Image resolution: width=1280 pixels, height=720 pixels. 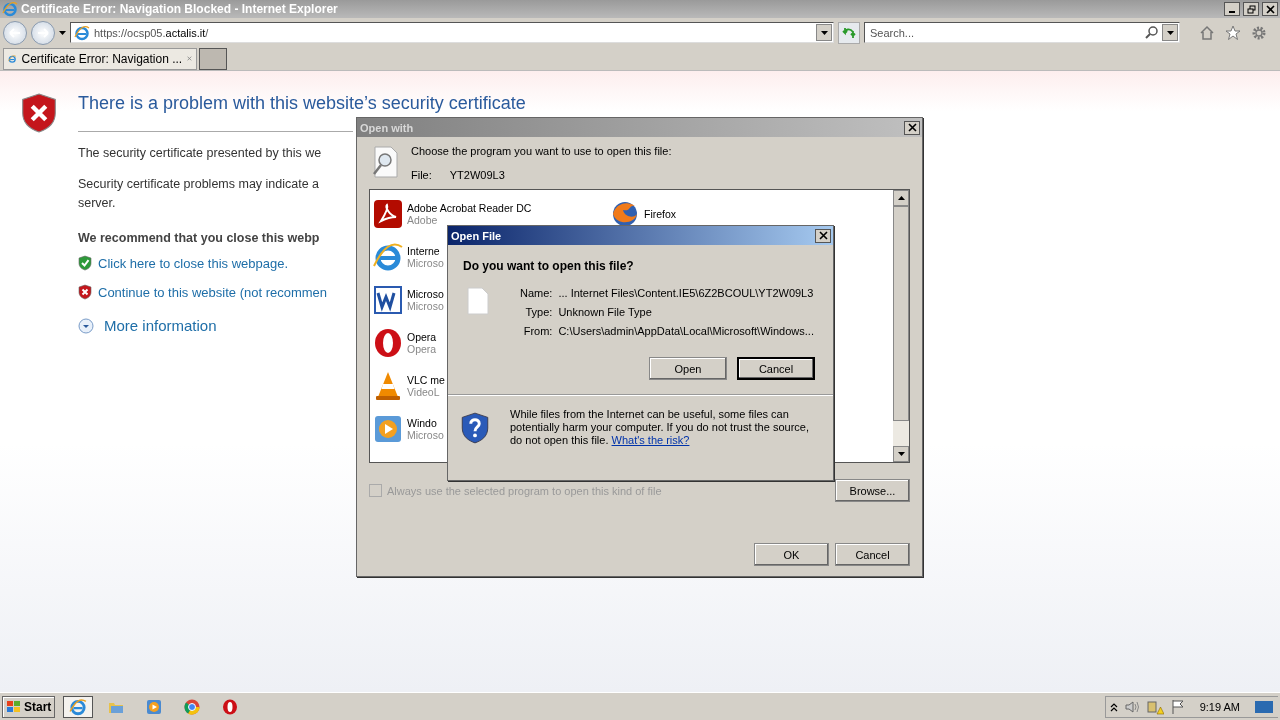 I want to click on dialog-title: Open with, so click(x=387, y=127).